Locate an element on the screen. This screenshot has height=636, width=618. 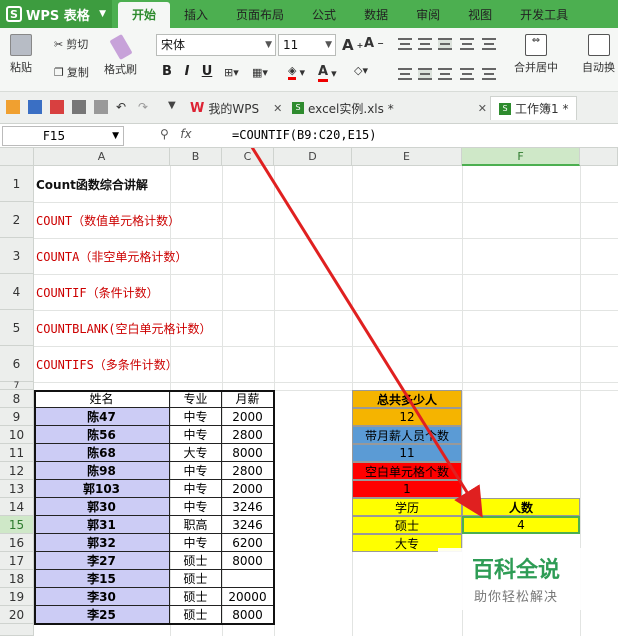
watermark-subtitle: 助你轻松解决 is located at coordinates (515, 597).